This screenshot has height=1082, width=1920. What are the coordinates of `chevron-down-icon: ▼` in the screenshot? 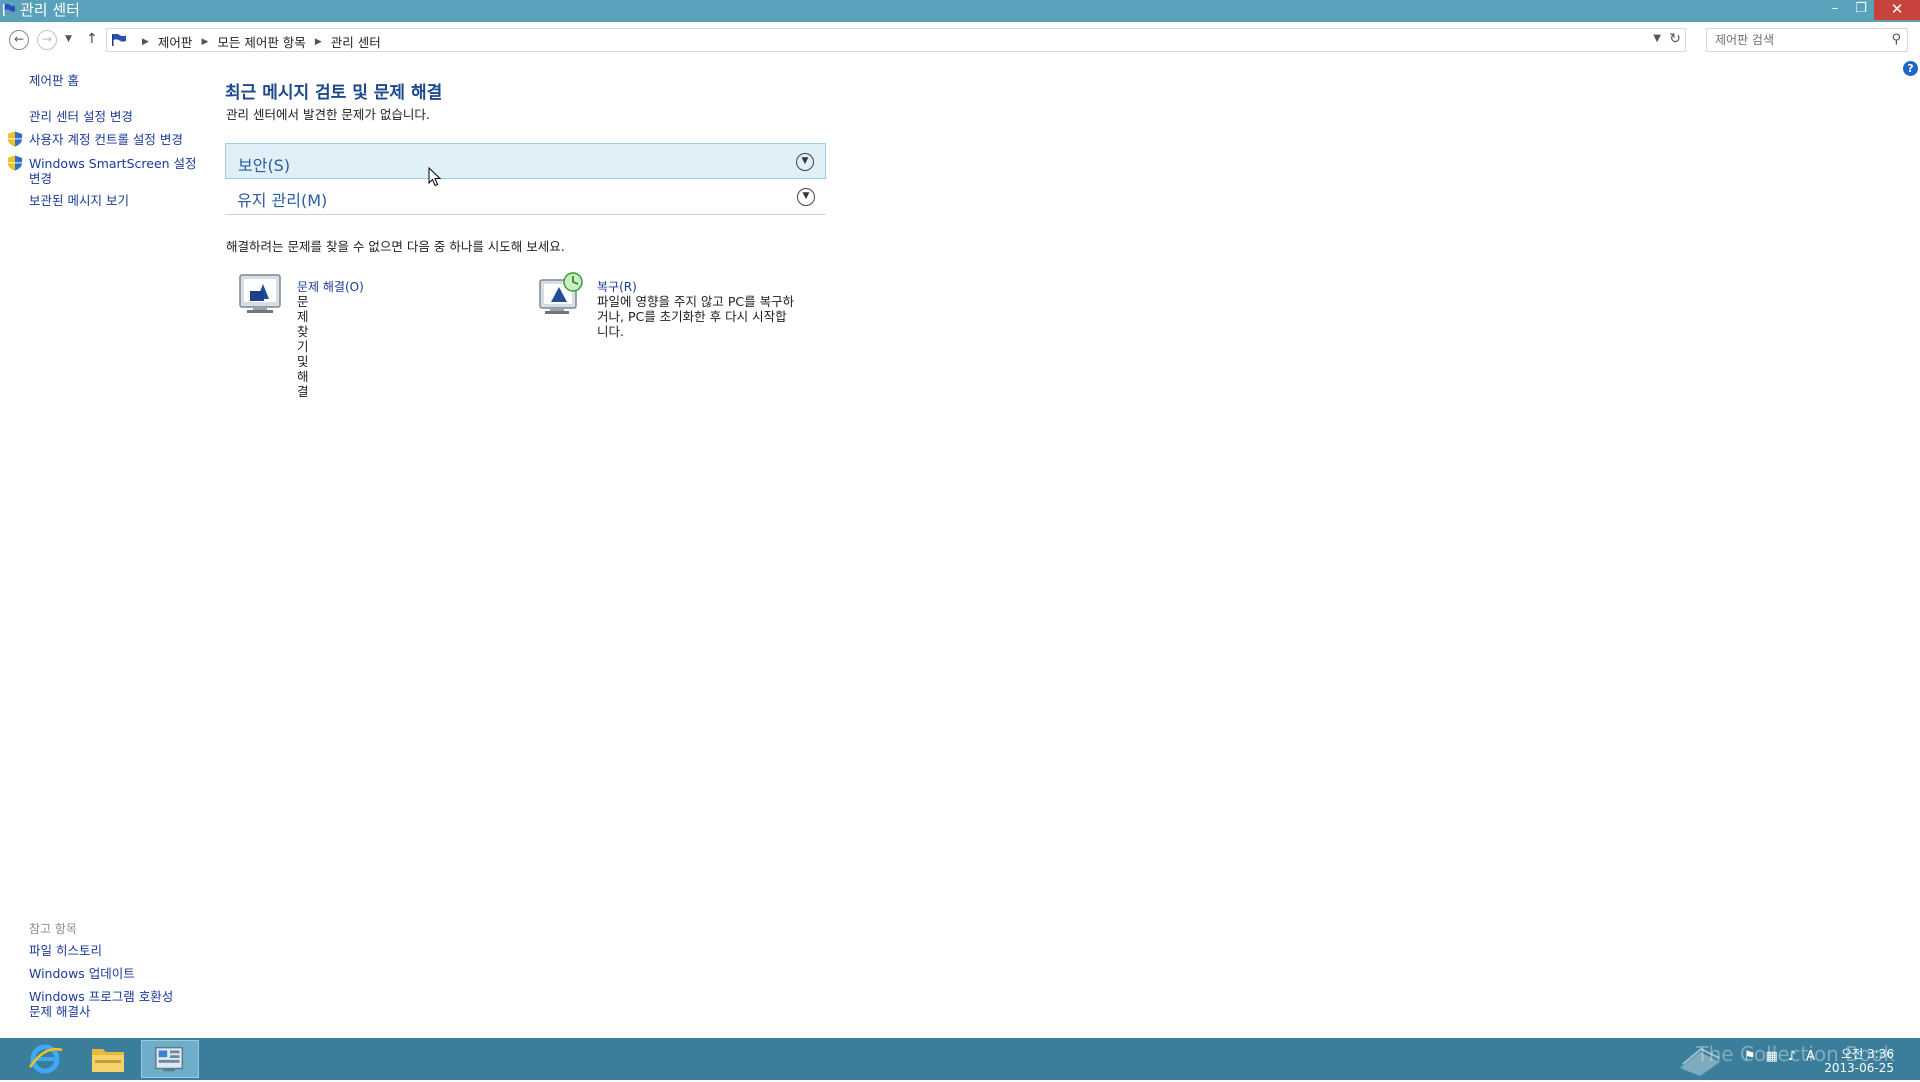 It's located at (68, 39).